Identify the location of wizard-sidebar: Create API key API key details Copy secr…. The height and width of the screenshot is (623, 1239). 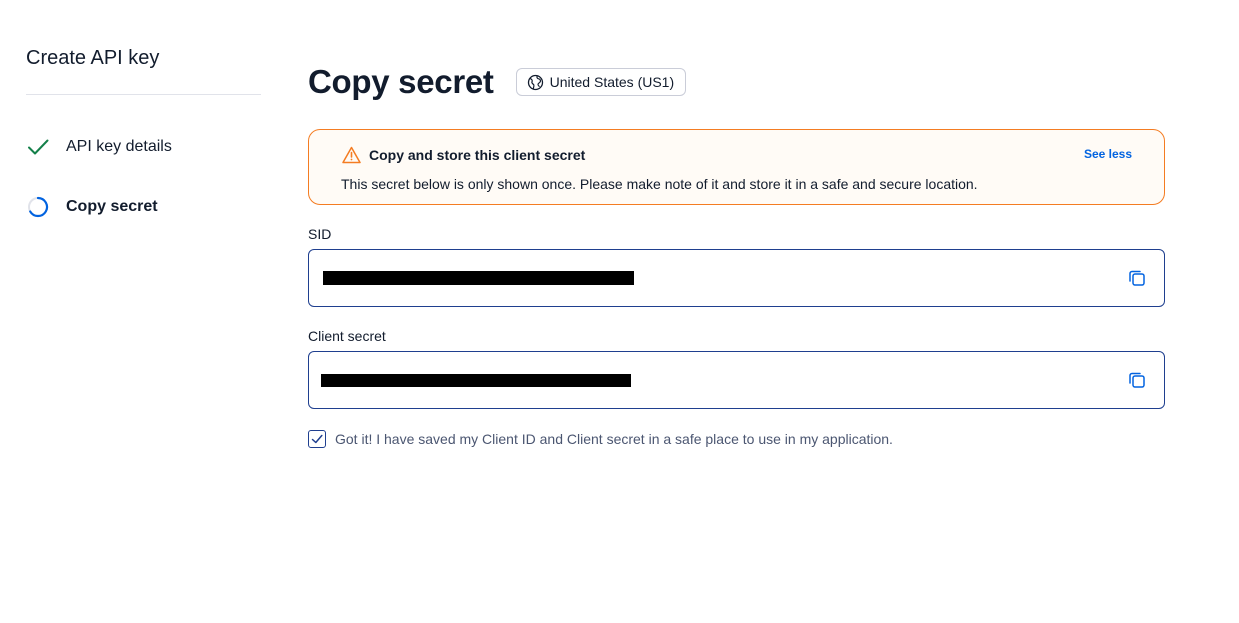
(143, 148).